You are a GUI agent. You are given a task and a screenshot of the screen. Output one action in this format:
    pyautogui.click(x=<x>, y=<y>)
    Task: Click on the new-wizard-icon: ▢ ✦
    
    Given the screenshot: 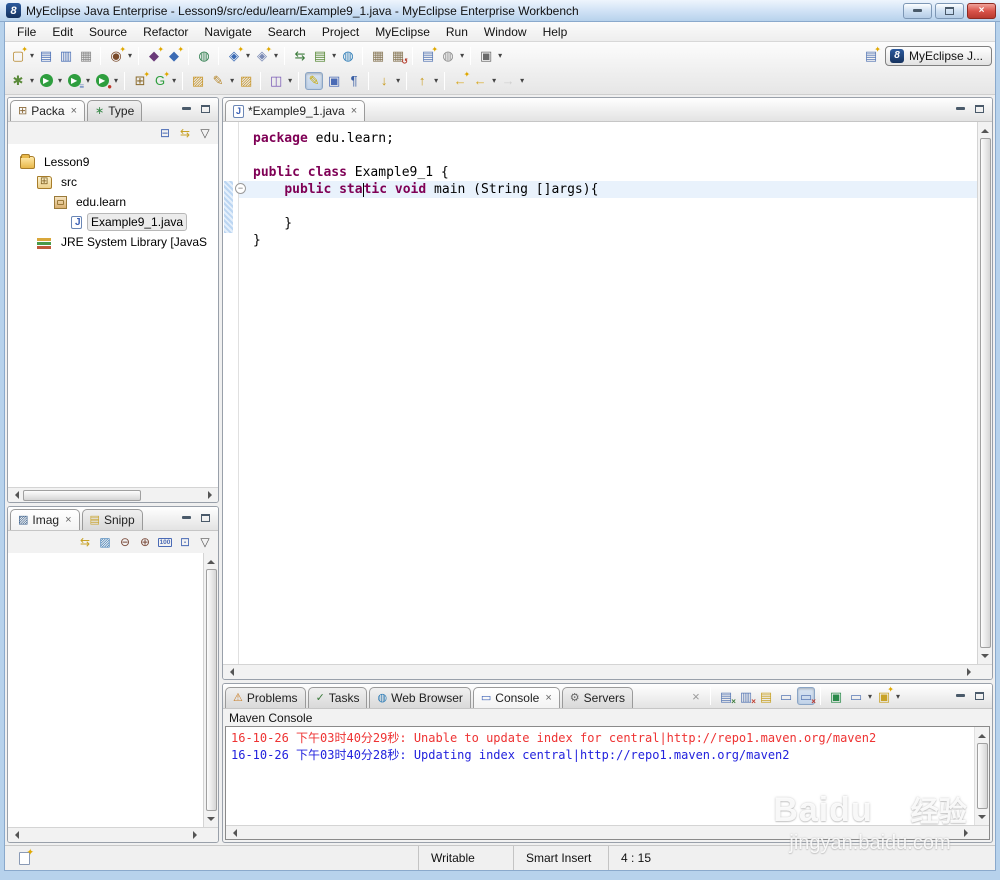 What is the action you would take?
    pyautogui.click(x=18, y=55)
    